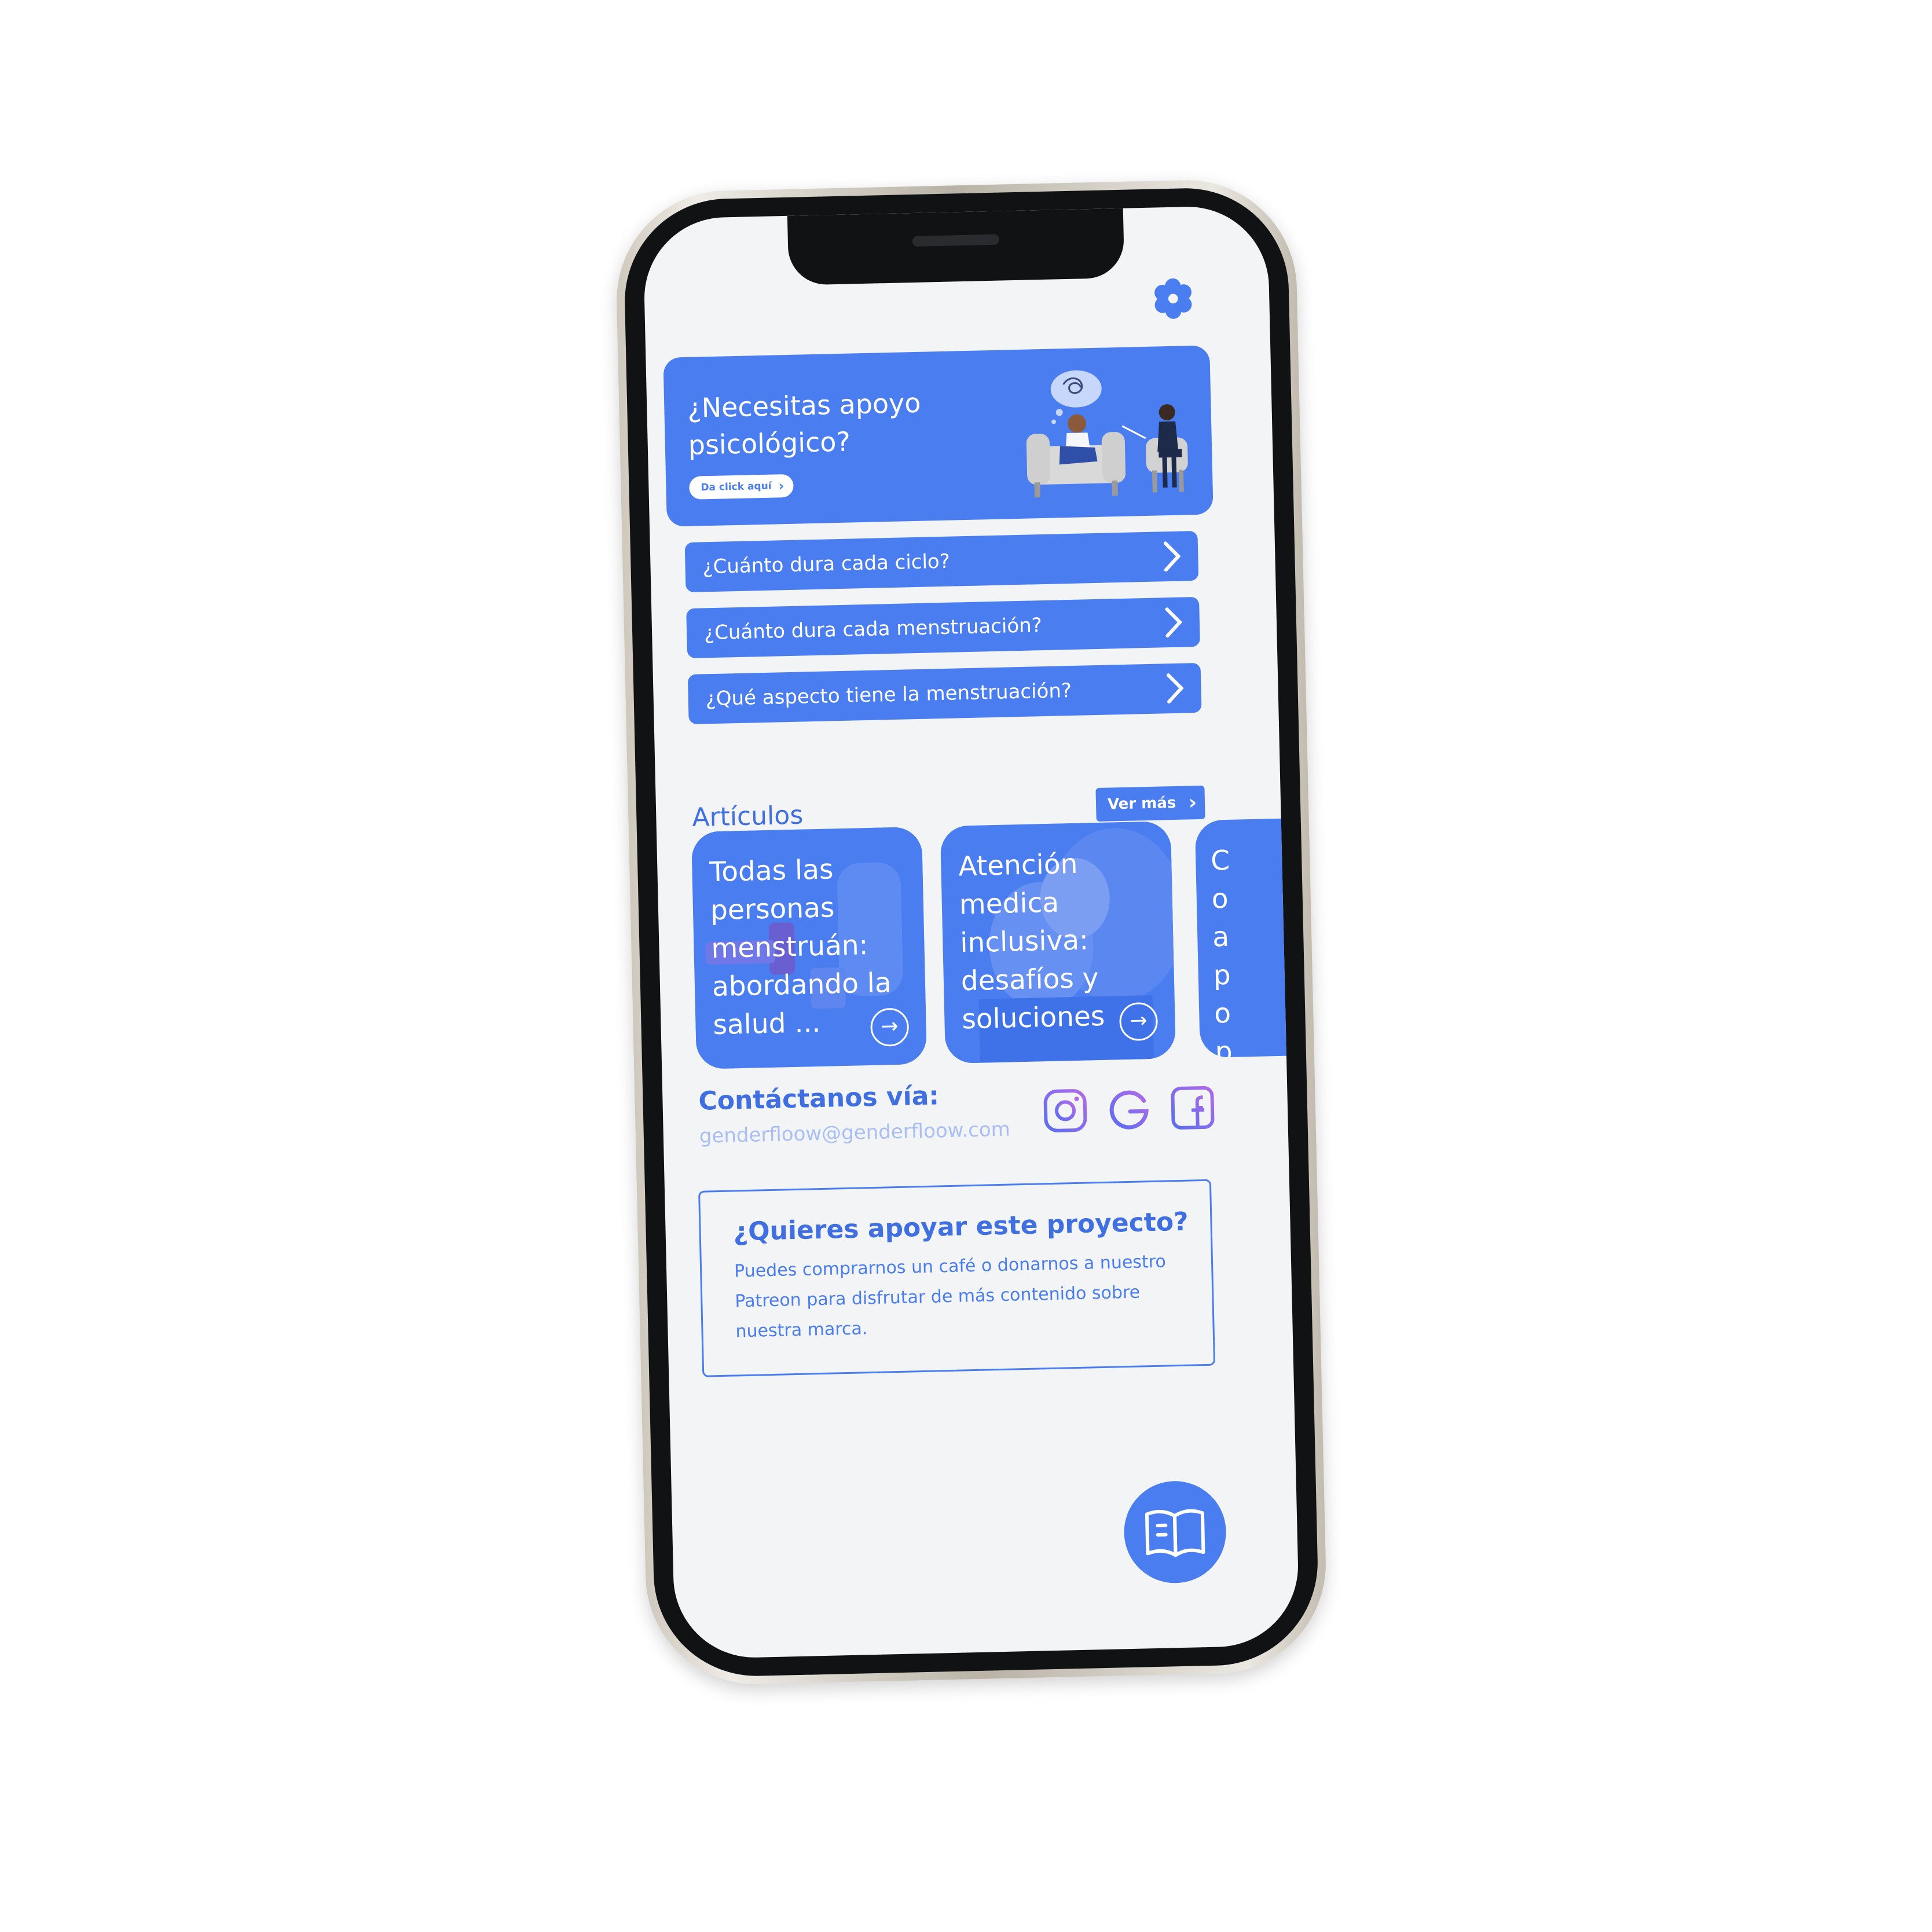 The image size is (1932, 1932). I want to click on faq-label: ¿Qué aspecto tiene la menstruación?, so click(888, 695).